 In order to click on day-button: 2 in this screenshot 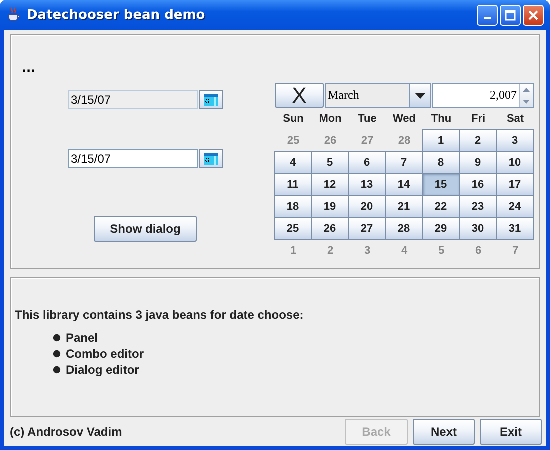, I will do `click(478, 140)`.